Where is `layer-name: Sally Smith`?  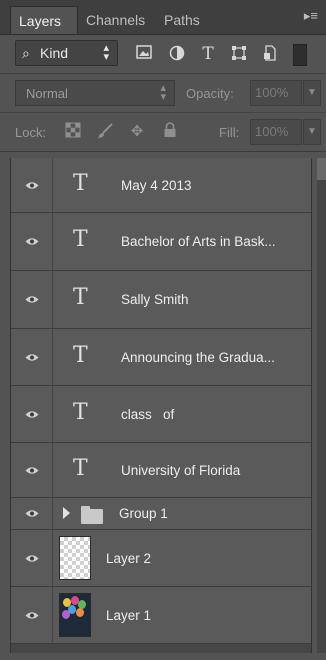 layer-name: Sally Smith is located at coordinates (155, 299).